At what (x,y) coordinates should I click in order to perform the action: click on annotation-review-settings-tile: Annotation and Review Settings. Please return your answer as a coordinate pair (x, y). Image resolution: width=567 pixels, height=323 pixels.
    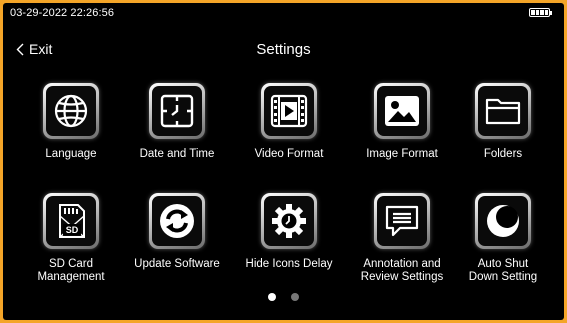
    Looking at the image, I should click on (402, 238).